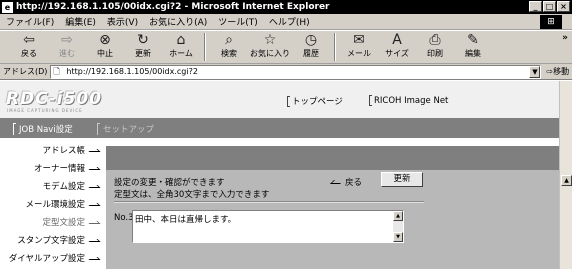  I want to click on back-arrow-icon, so click(337, 182).